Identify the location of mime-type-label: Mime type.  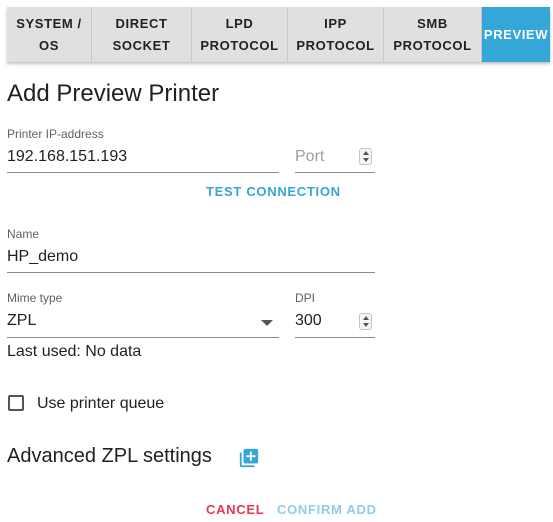
(35, 298).